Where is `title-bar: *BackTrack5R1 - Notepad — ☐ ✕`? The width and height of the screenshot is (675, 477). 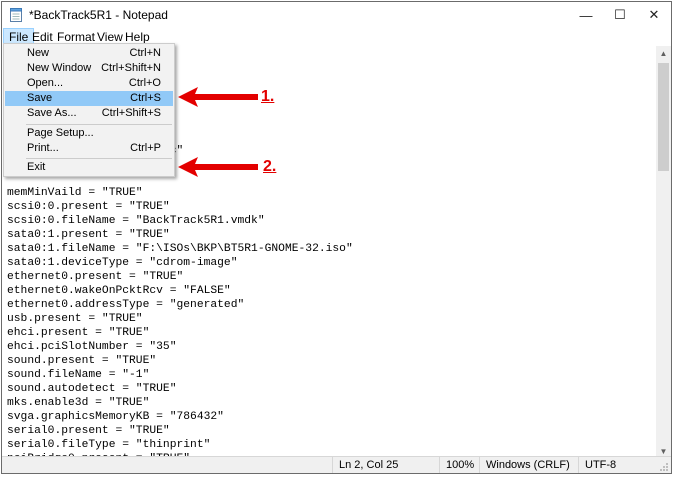
title-bar: *BackTrack5R1 - Notepad — ☐ ✕ is located at coordinates (336, 15).